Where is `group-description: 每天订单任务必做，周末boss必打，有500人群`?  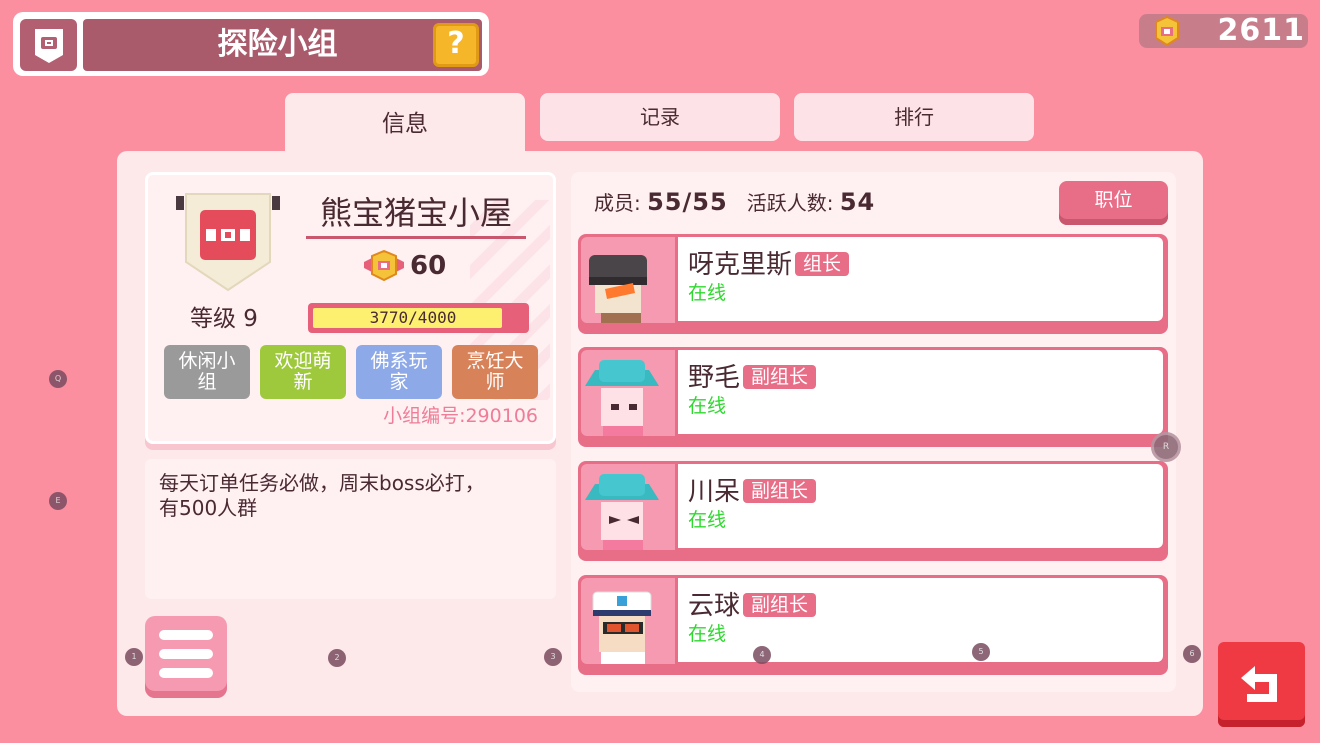
group-description: 每天订单任务必做，周末boss必打，有500人群 is located at coordinates (350, 529).